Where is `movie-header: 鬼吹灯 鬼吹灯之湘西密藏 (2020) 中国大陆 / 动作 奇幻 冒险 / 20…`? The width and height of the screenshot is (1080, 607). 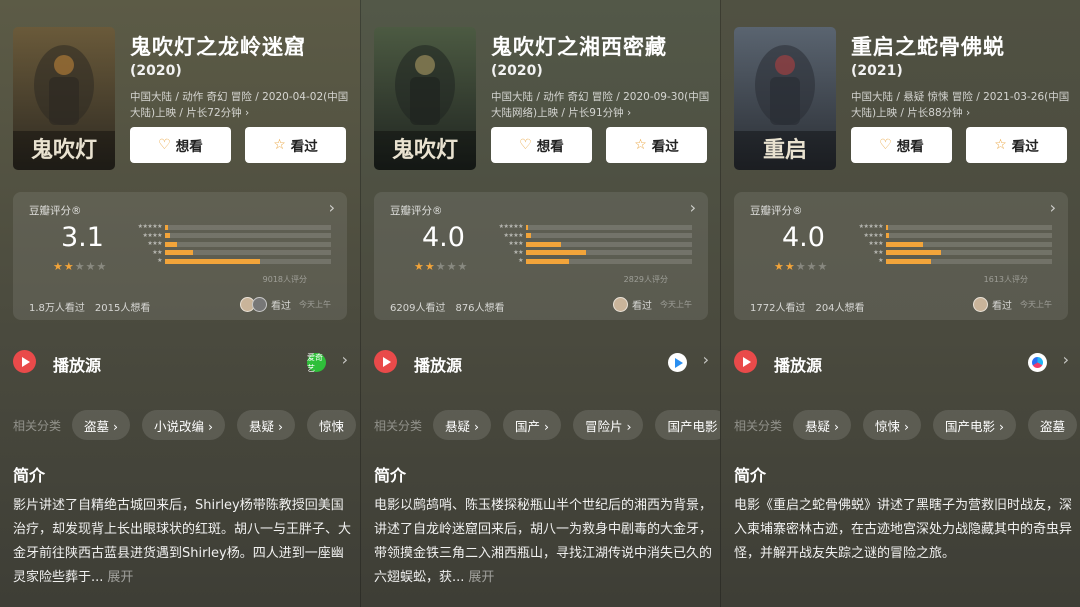 movie-header: 鬼吹灯 鬼吹灯之湘西密藏 (2020) 中国大陆 / 动作 奇幻 冒险 / 20… is located at coordinates (544, 99).